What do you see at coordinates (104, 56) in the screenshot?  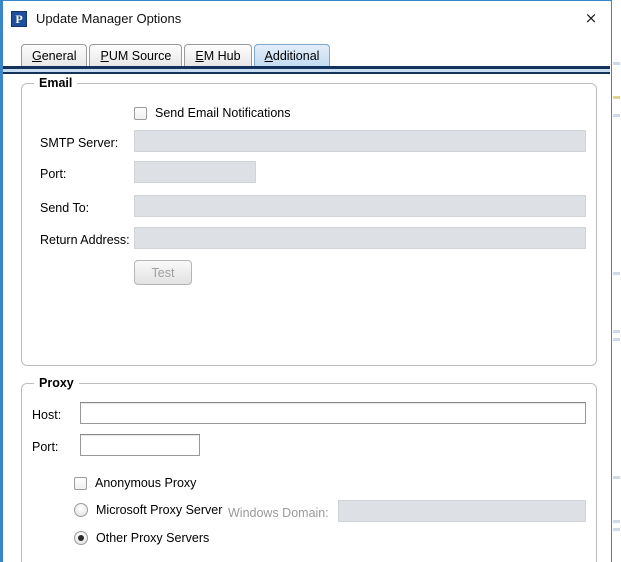 I see `tab-pum-source-mnemonic: P` at bounding box center [104, 56].